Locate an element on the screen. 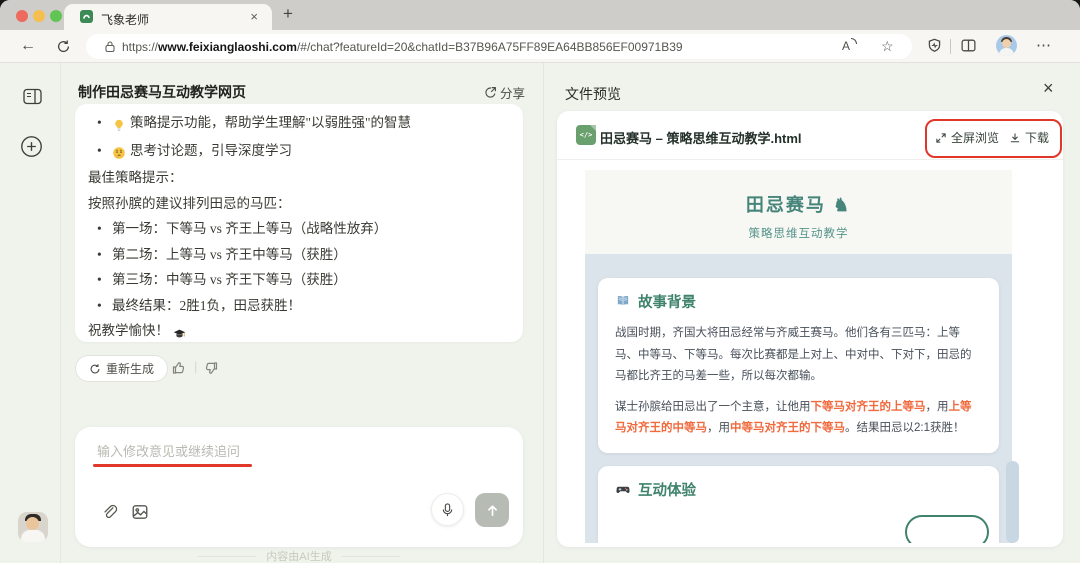 The width and height of the screenshot is (1080, 563). back-icon: ← is located at coordinates (28, 46).